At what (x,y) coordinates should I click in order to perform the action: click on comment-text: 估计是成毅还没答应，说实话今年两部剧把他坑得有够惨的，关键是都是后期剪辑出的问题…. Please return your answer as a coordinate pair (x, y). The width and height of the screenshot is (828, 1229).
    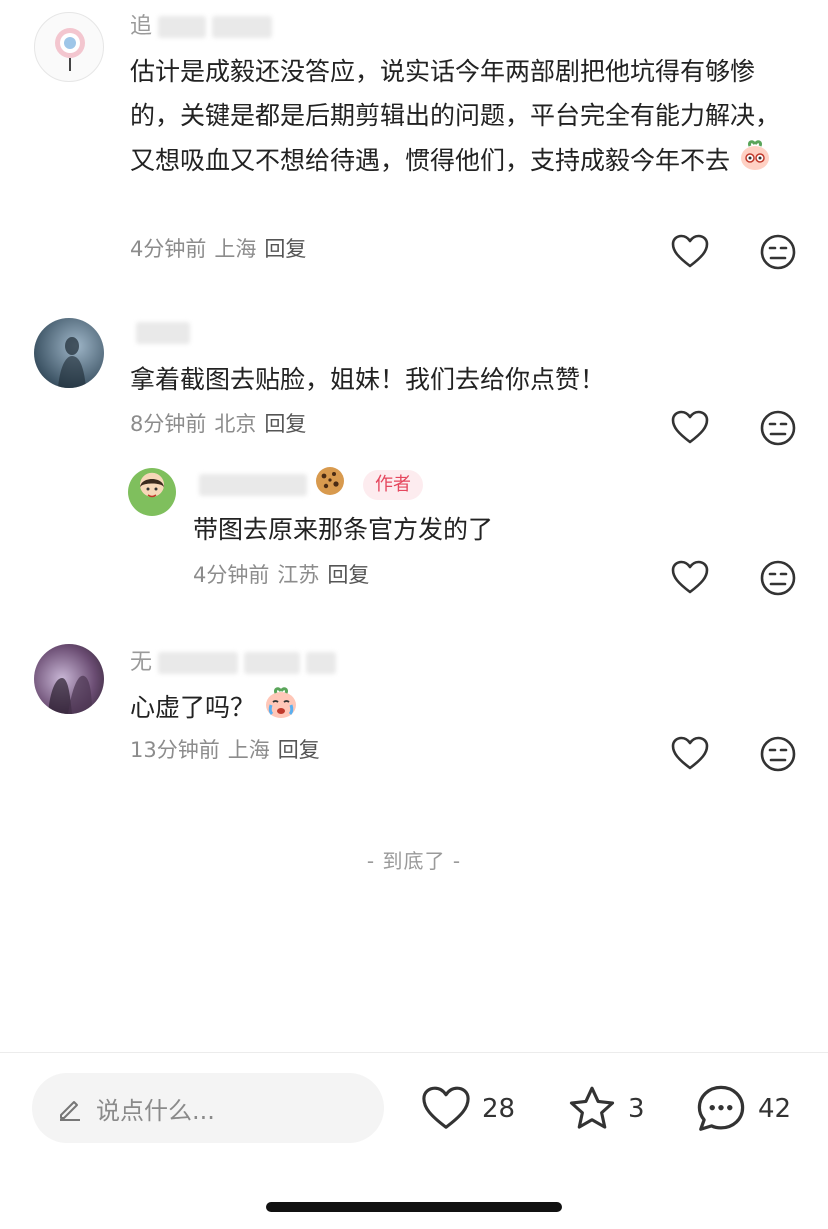
    Looking at the image, I should click on (465, 118).